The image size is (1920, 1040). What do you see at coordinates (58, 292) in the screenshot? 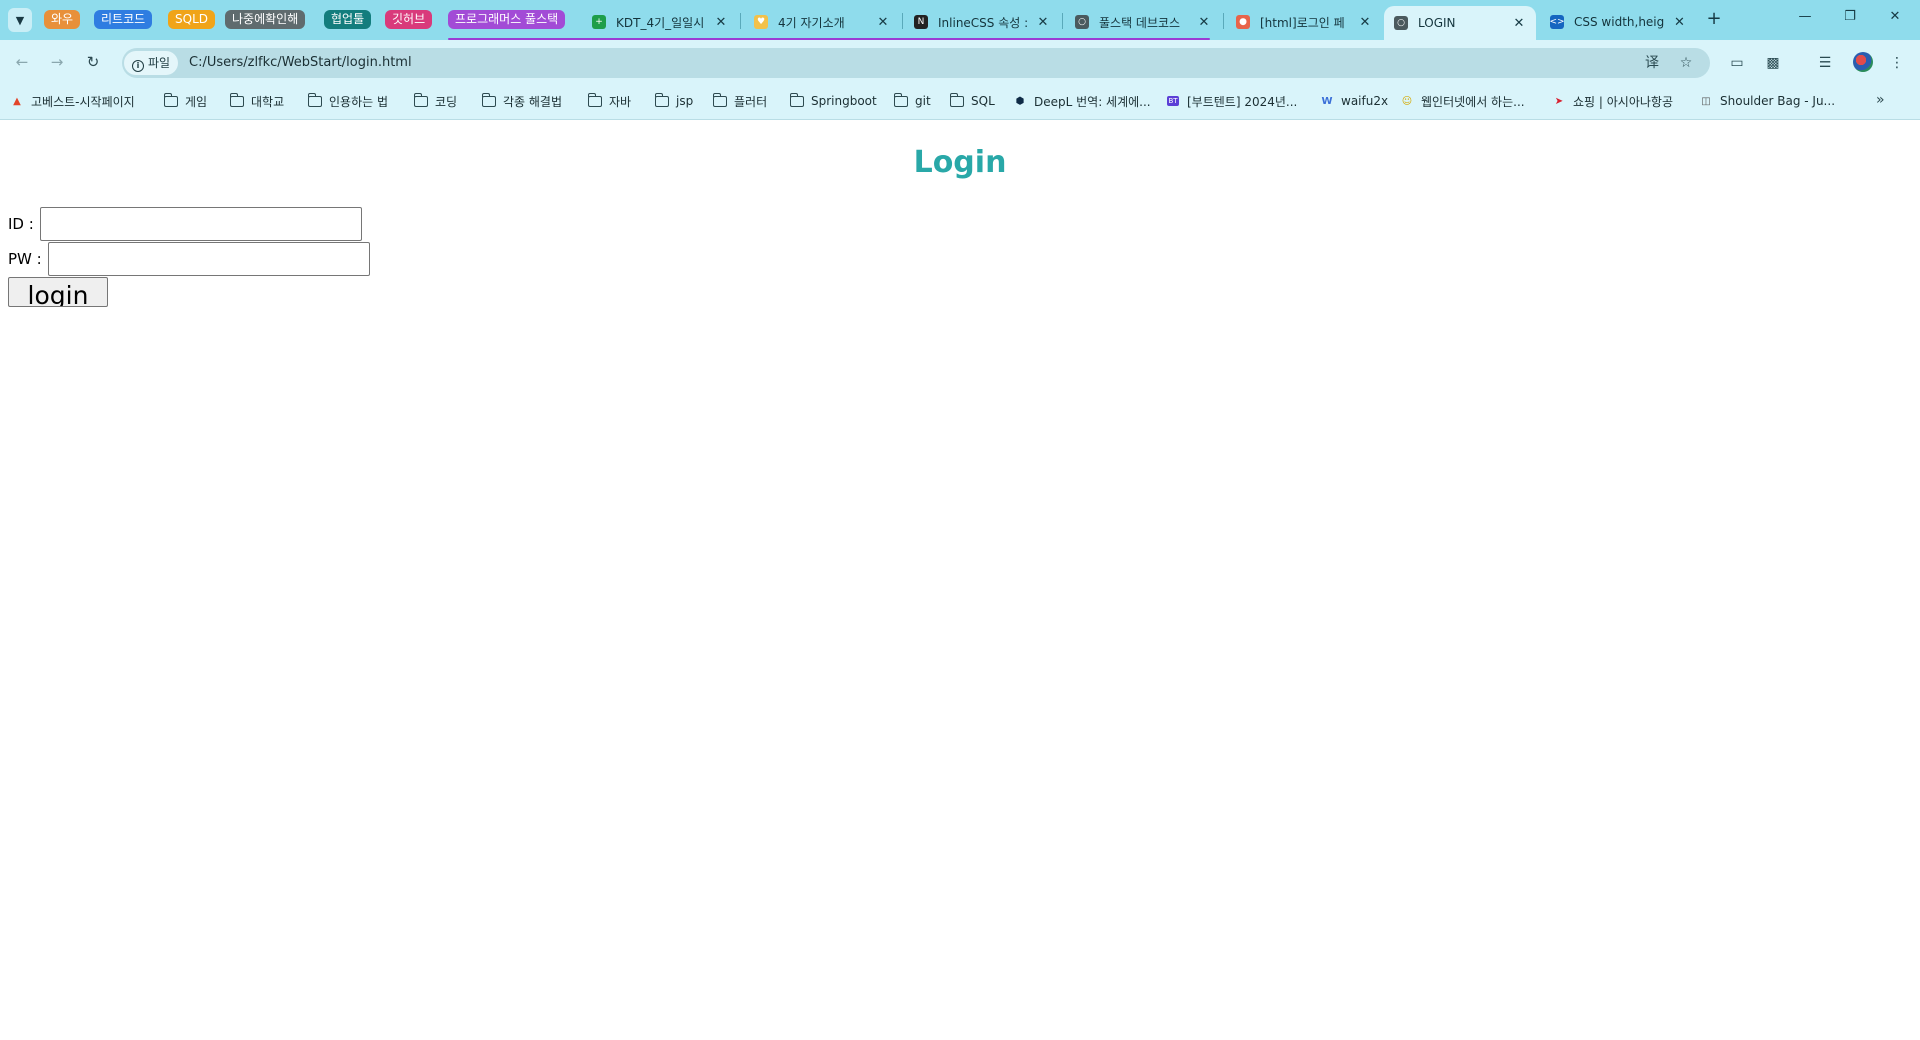
I see `login-button: login` at bounding box center [58, 292].